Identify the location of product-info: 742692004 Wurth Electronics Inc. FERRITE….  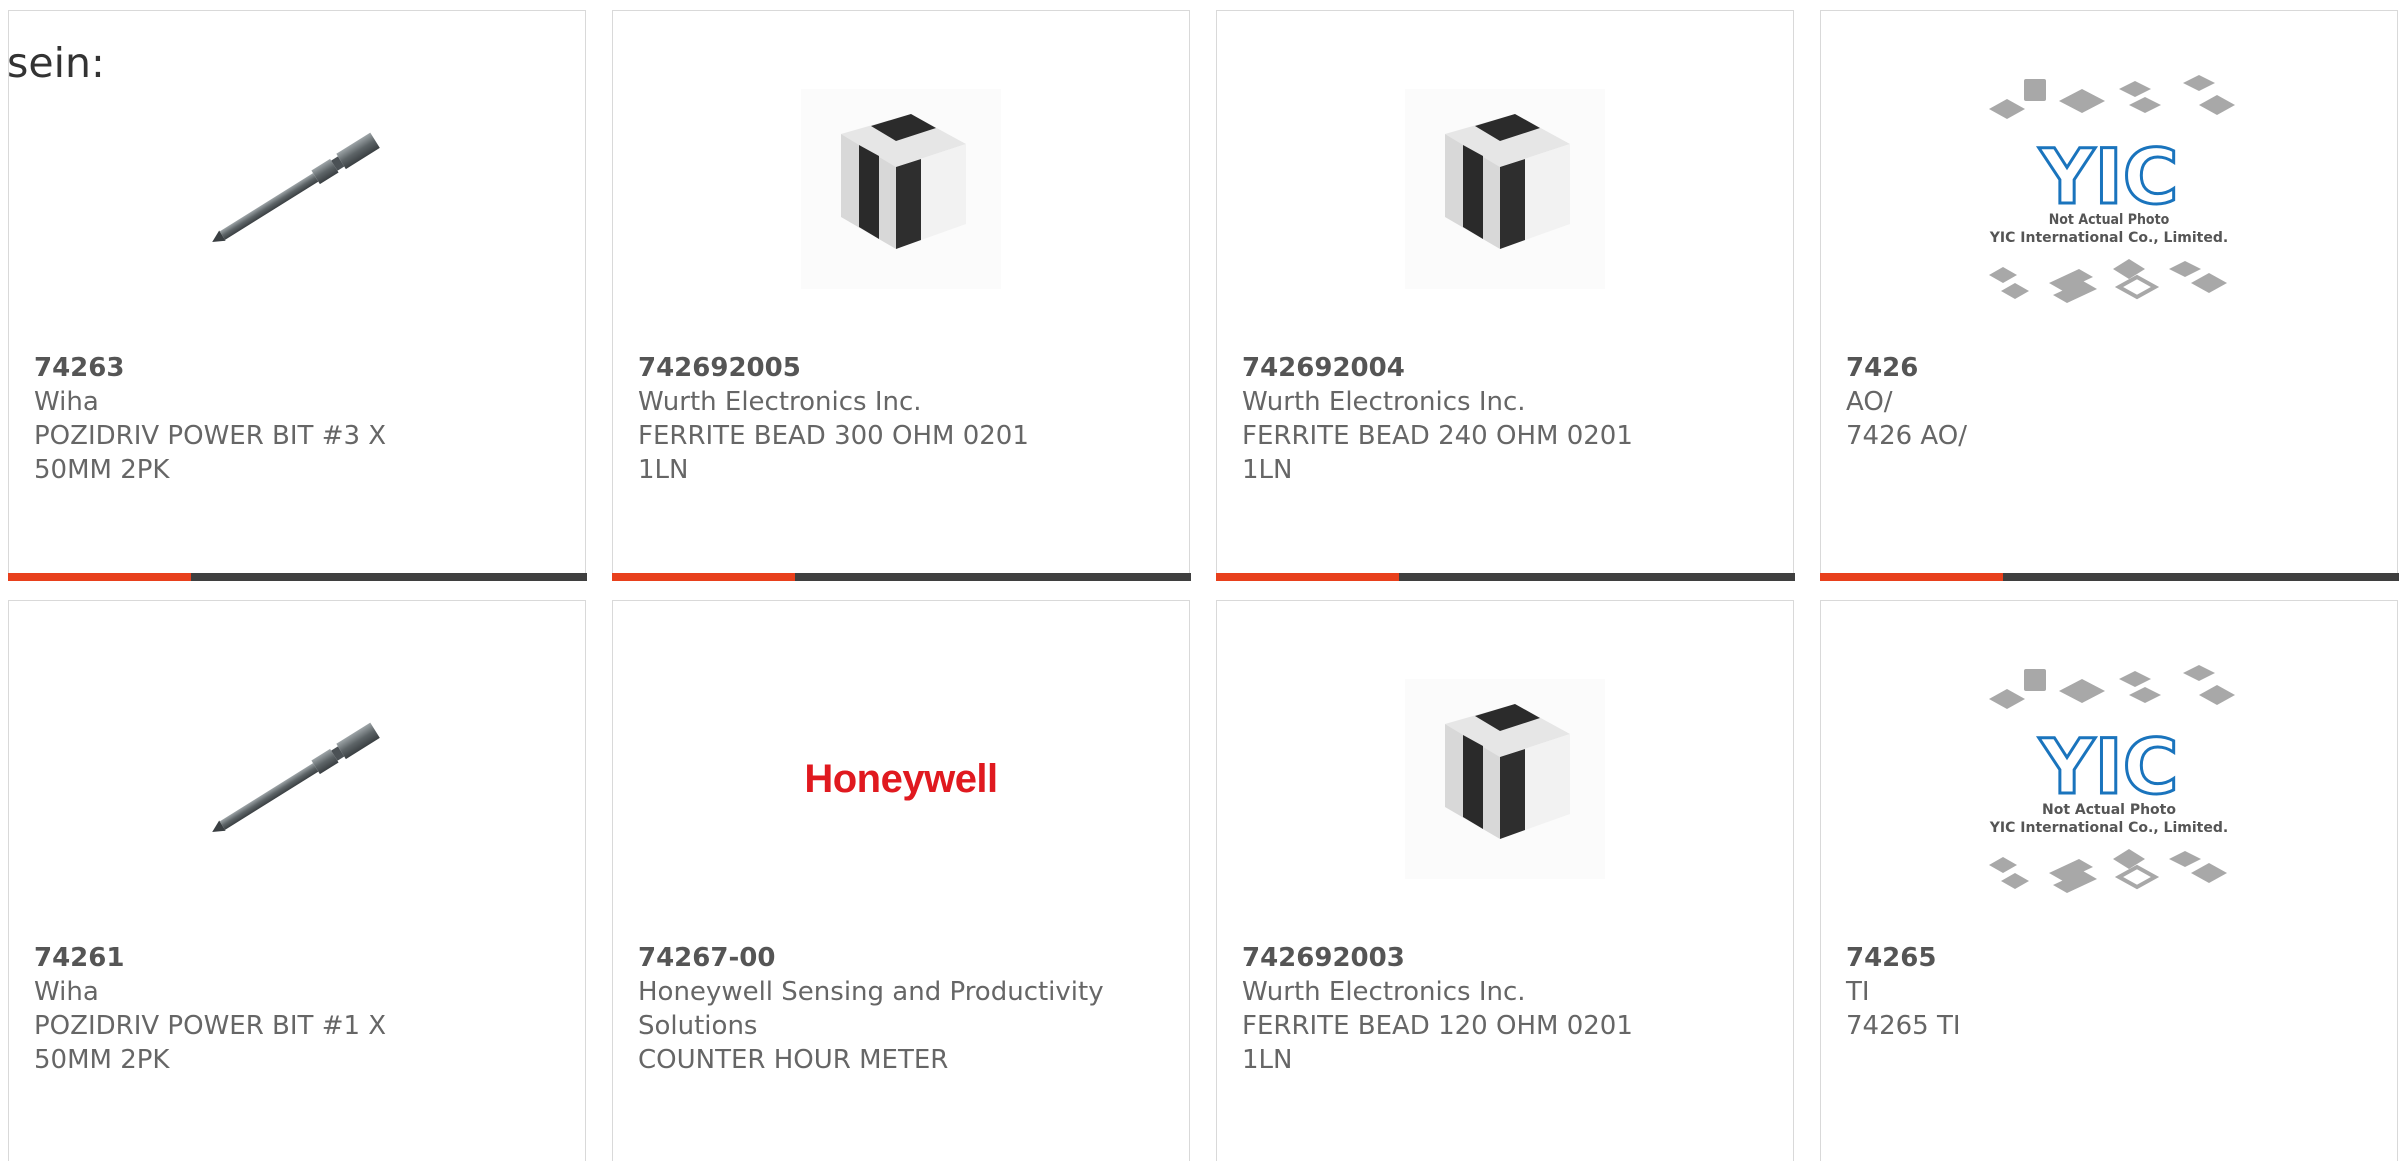
(1507, 419).